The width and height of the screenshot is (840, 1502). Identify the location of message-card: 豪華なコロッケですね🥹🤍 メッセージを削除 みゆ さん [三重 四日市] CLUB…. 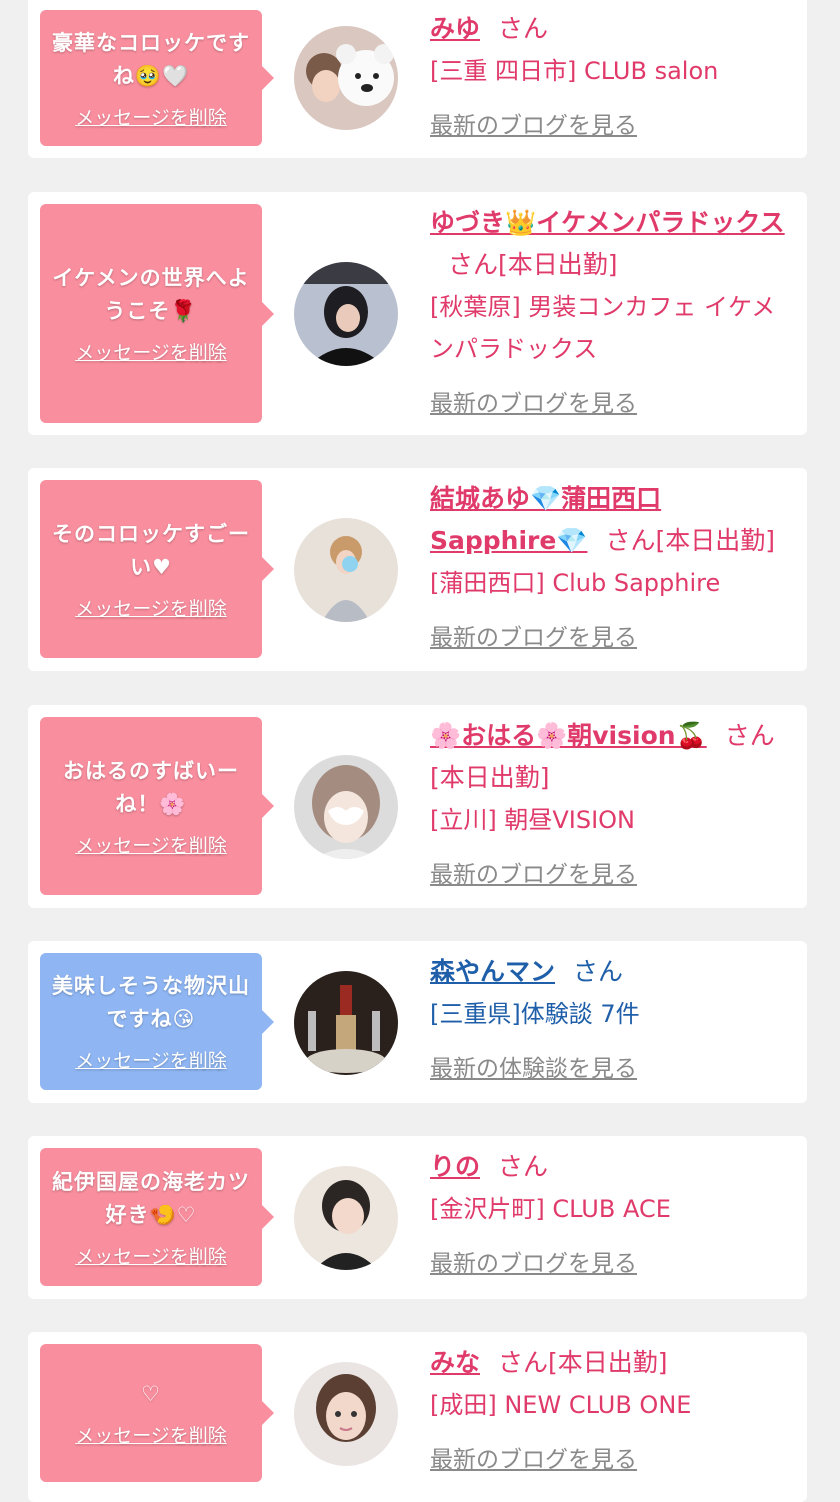
(417, 79).